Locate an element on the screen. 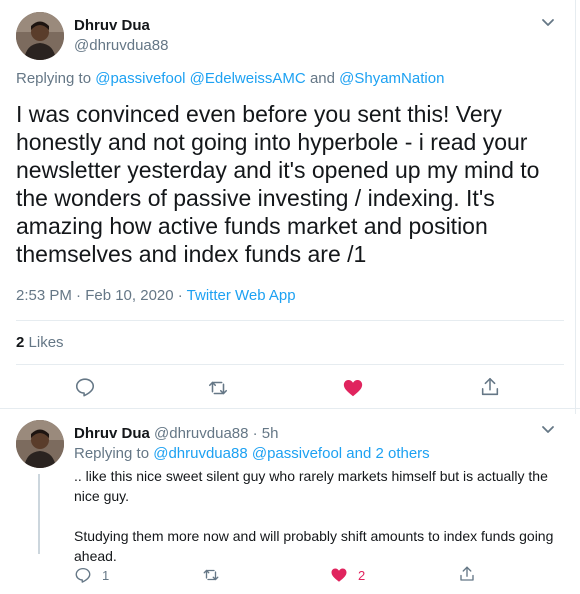 The width and height of the screenshot is (580, 594). reply-count: 1 is located at coordinates (106, 575).